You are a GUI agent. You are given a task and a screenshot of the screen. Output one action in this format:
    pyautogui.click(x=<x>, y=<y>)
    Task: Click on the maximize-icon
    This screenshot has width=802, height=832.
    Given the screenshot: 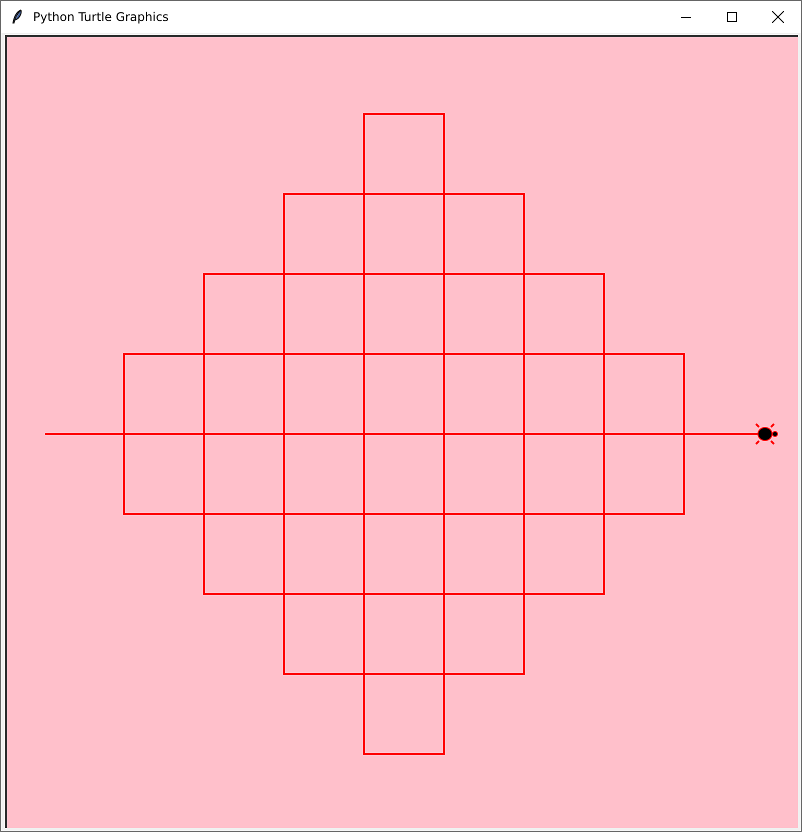 What is the action you would take?
    pyautogui.click(x=732, y=17)
    